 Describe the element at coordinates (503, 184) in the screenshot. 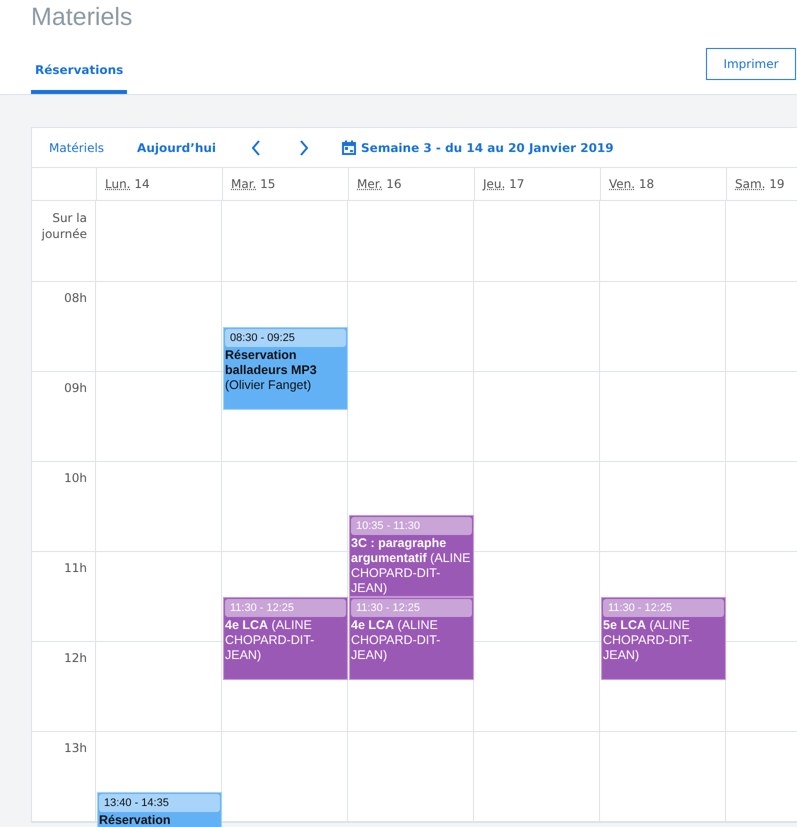

I see `day-header: Jeu. 17` at that location.